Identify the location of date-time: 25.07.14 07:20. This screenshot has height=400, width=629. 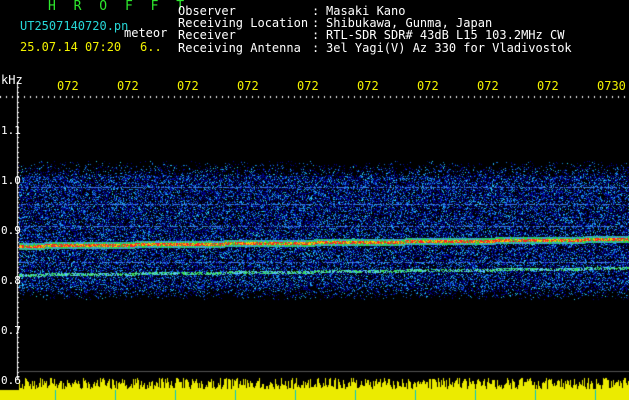
(71, 47).